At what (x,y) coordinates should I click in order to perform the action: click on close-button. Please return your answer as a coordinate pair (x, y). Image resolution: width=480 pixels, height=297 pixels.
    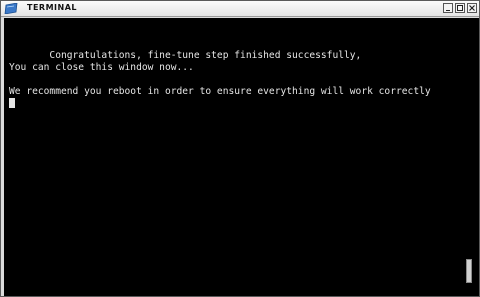
    Looking at the image, I should click on (472, 8).